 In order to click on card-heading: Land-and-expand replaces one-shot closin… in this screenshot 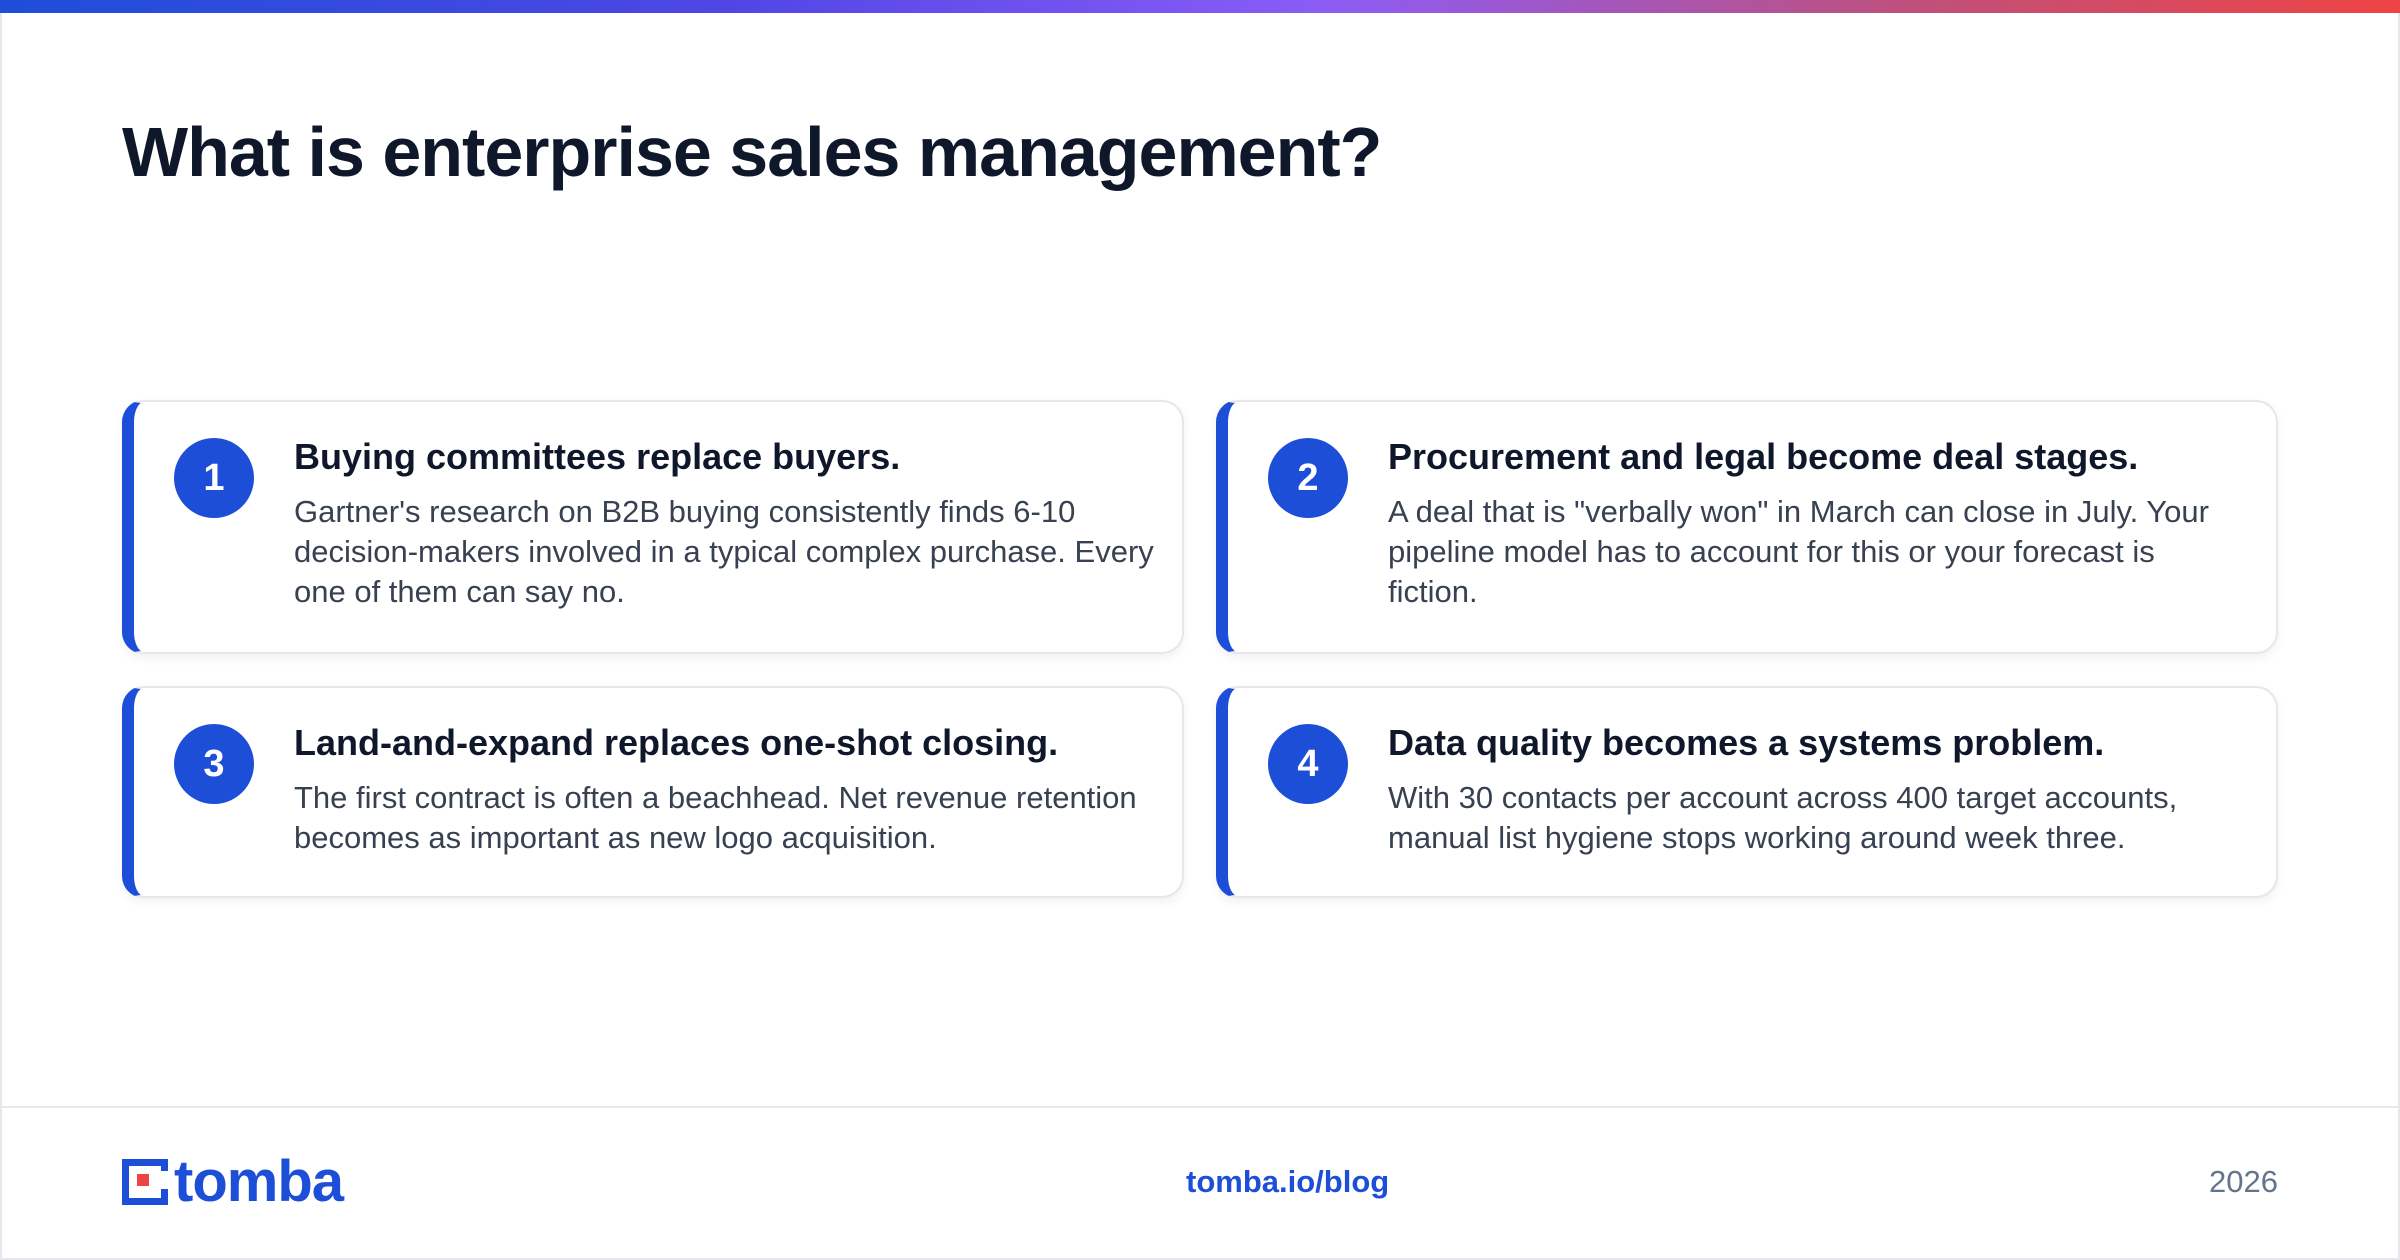, I will do `click(676, 742)`.